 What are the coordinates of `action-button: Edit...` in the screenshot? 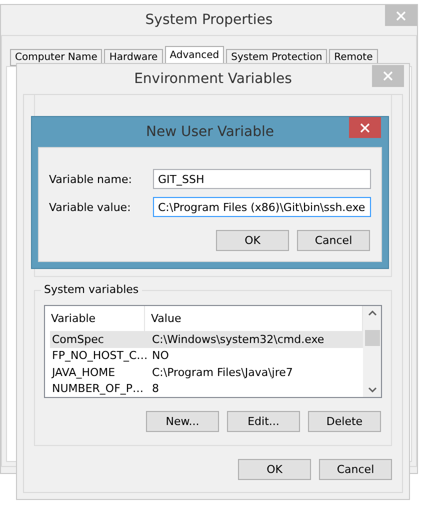 It's located at (263, 421).